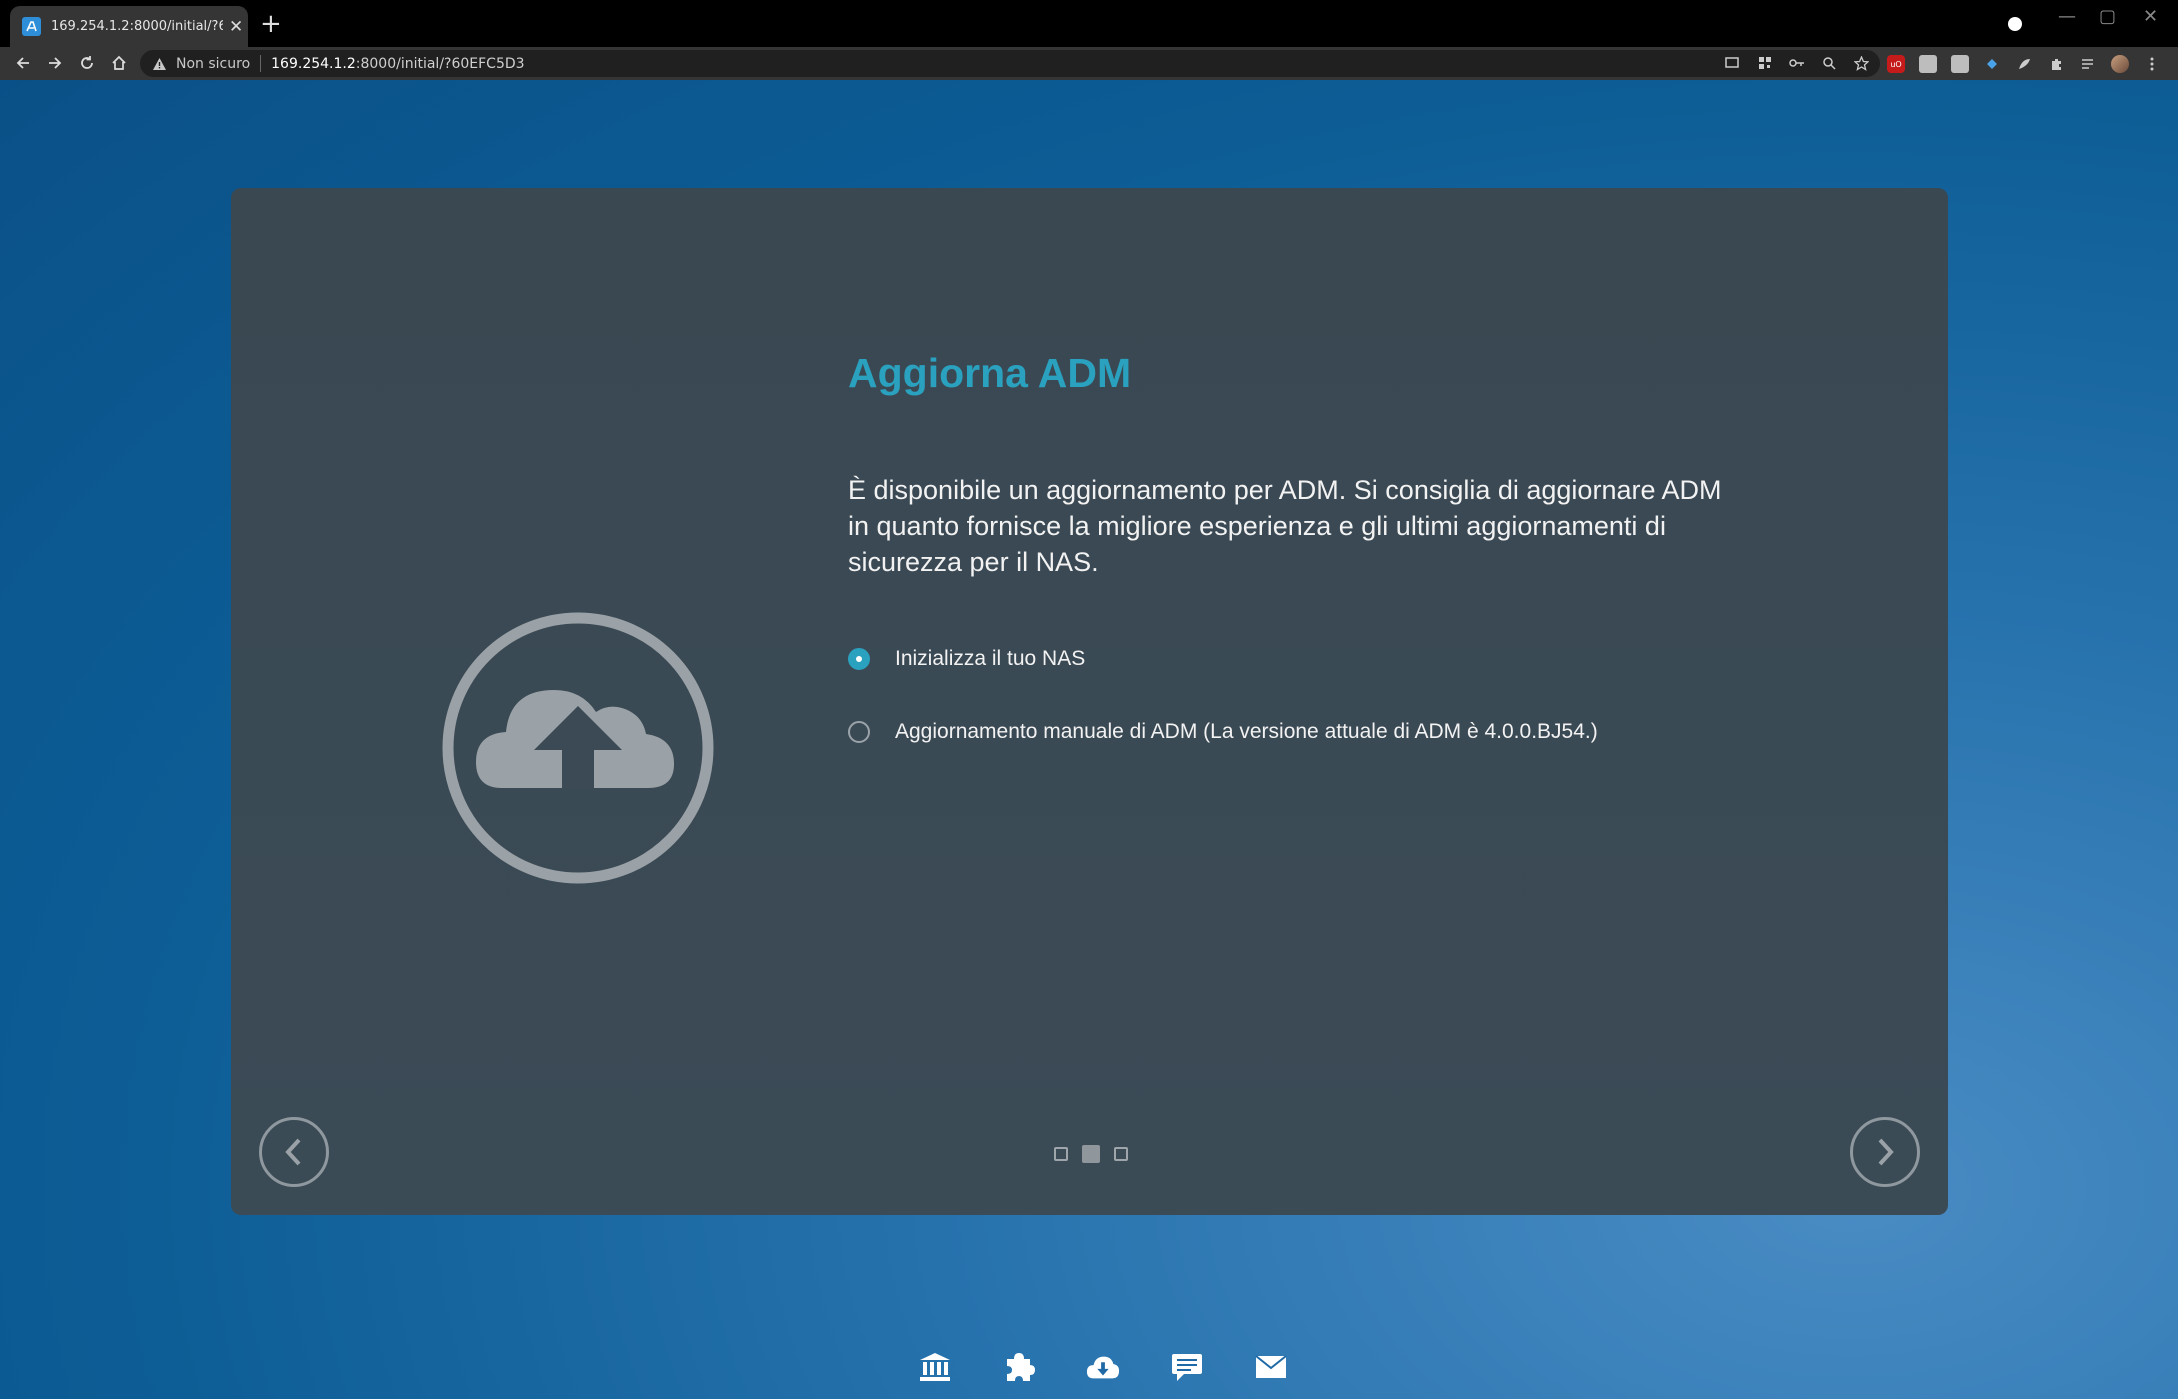  I want to click on page-title: Aggiorna ADM, so click(990, 373).